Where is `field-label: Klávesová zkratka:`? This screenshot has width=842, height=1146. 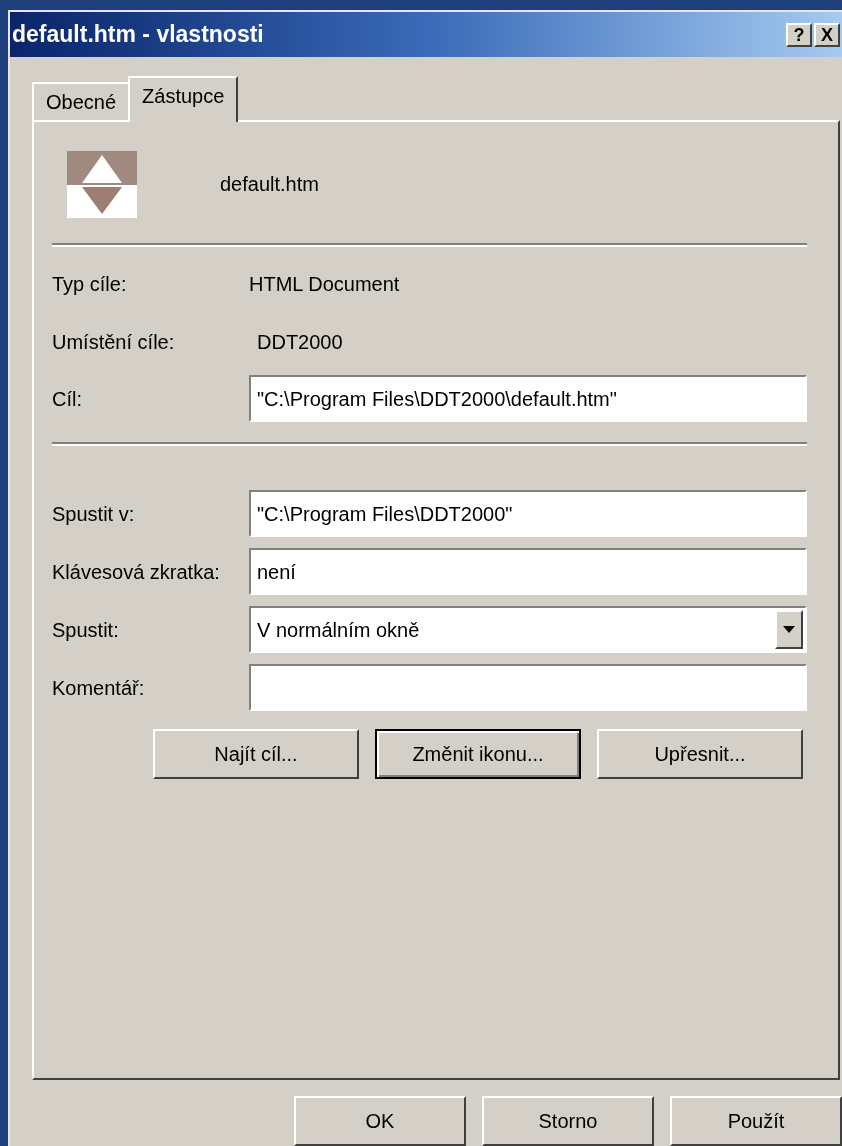 field-label: Klávesová zkratka: is located at coordinates (136, 572).